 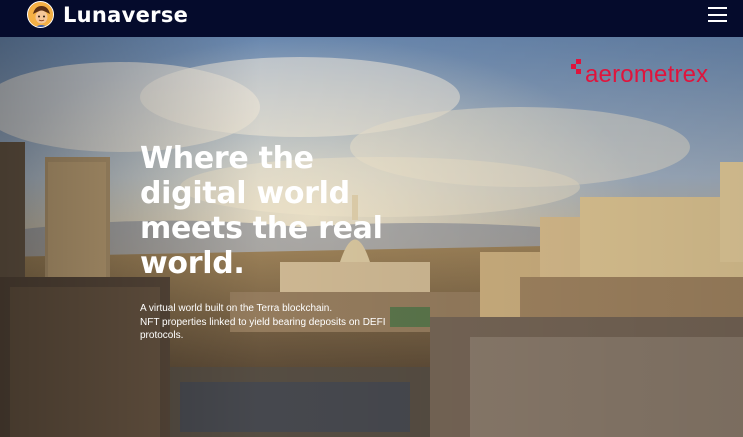 I want to click on headline-line: meets the real, so click(x=261, y=228).